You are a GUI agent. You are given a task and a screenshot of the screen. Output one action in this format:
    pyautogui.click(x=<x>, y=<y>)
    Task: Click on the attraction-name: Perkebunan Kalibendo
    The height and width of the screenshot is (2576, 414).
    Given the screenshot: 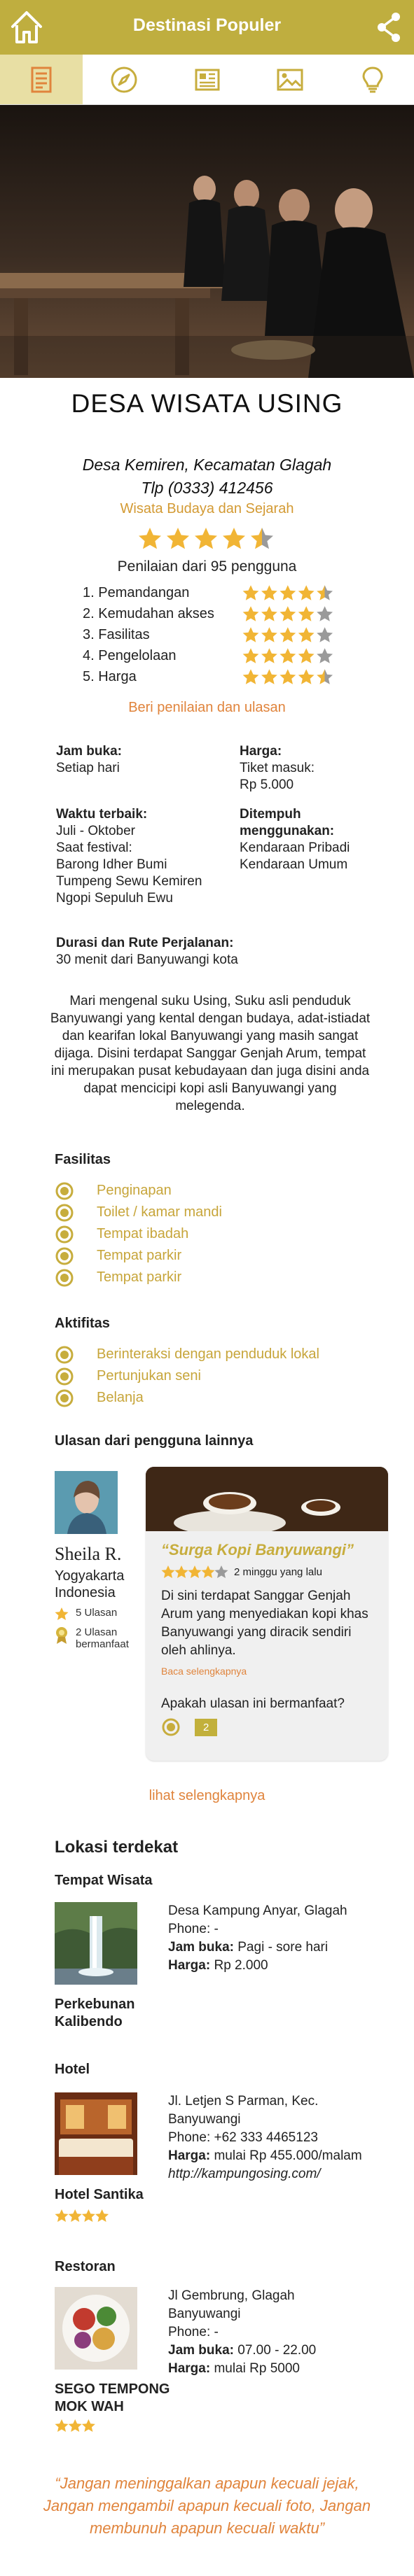 What is the action you would take?
    pyautogui.click(x=94, y=2013)
    